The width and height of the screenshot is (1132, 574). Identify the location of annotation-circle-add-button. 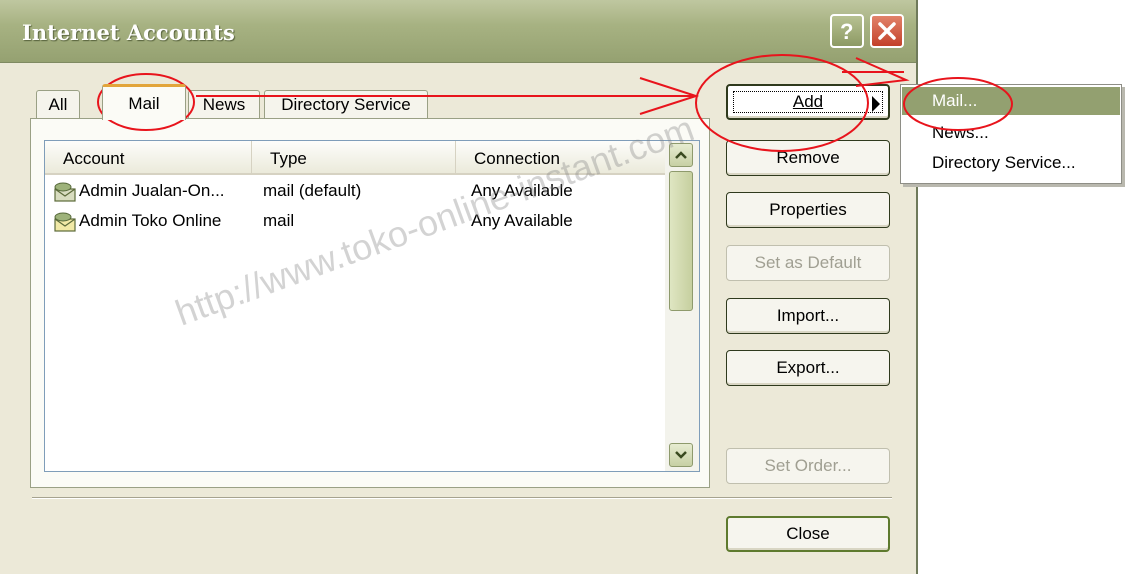
(782, 103).